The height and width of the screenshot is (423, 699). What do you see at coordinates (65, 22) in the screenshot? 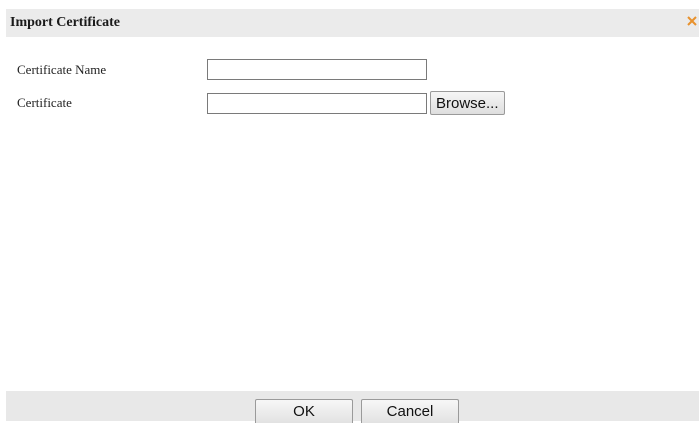
I see `dialog-title: Import Certificate` at bounding box center [65, 22].